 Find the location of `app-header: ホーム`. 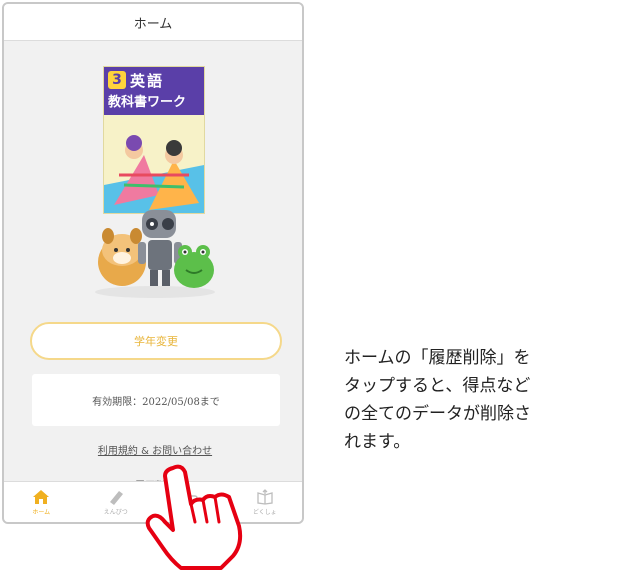

app-header: ホーム is located at coordinates (153, 22).